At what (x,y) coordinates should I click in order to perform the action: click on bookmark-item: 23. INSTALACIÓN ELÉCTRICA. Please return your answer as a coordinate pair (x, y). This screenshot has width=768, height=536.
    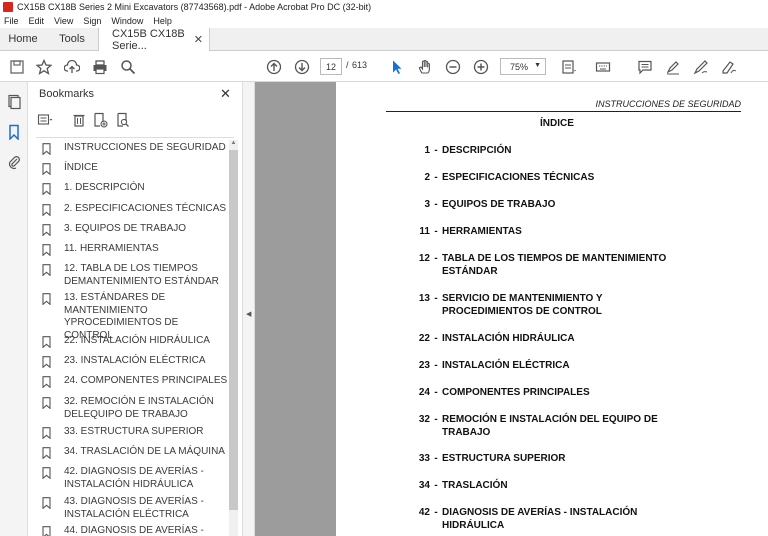
    Looking at the image, I should click on (135, 363).